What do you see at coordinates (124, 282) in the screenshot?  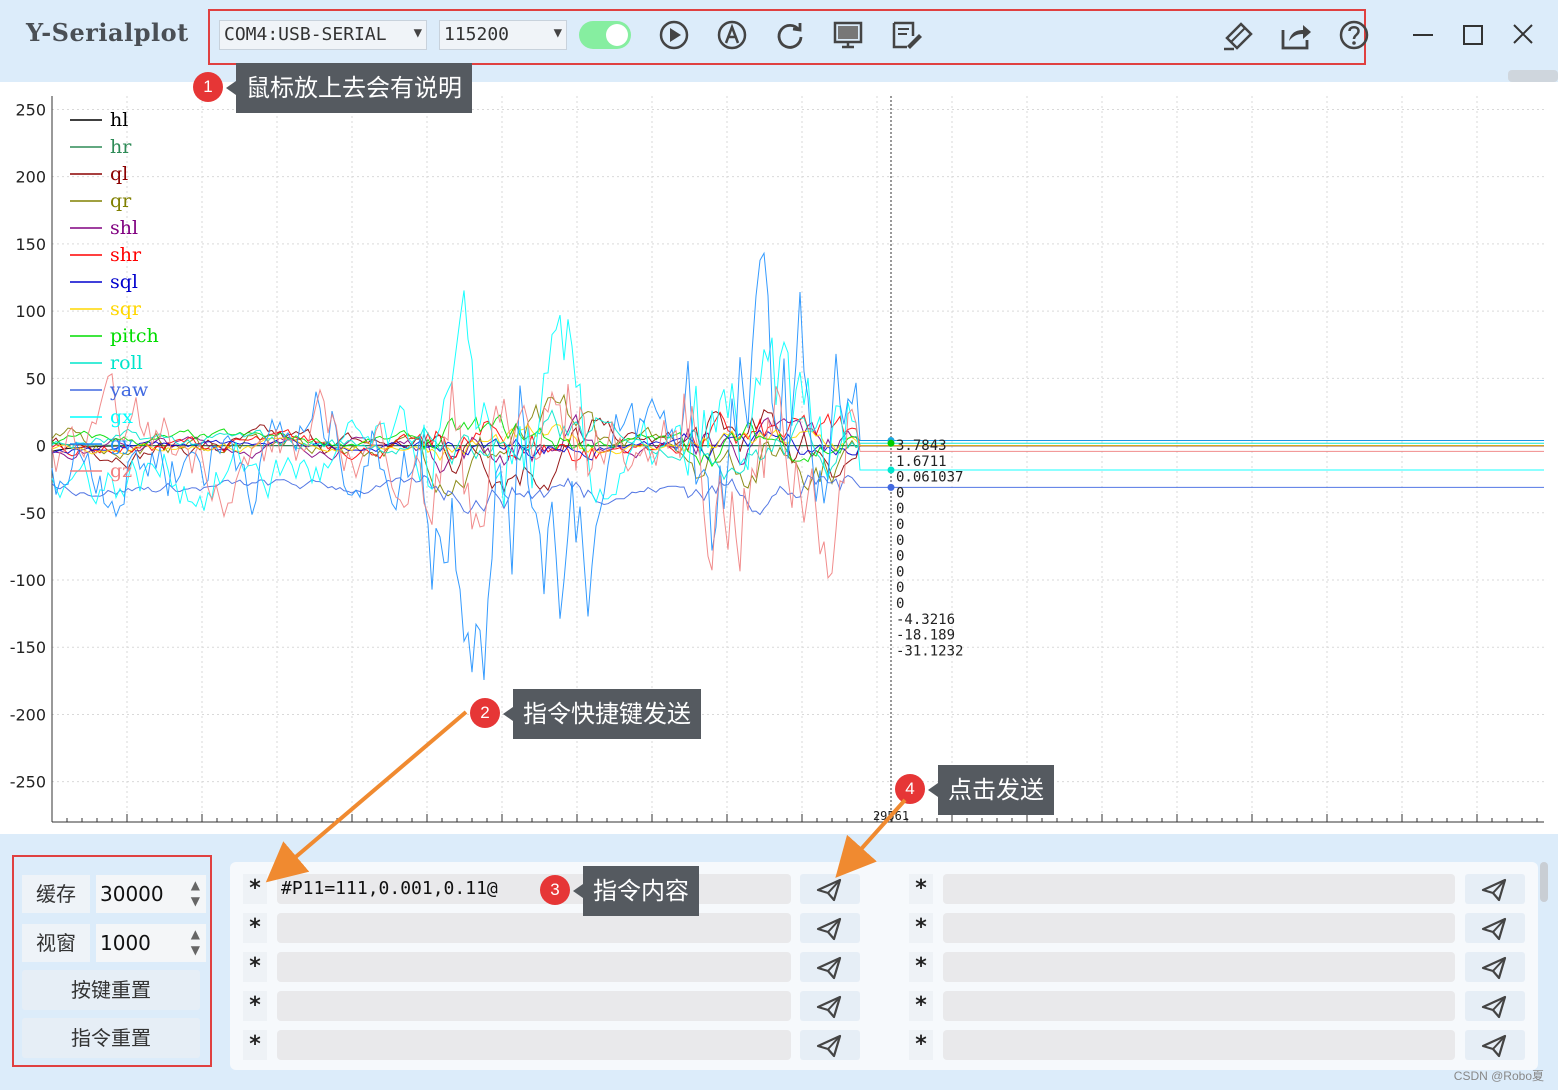 I see `legend-entry: sql` at bounding box center [124, 282].